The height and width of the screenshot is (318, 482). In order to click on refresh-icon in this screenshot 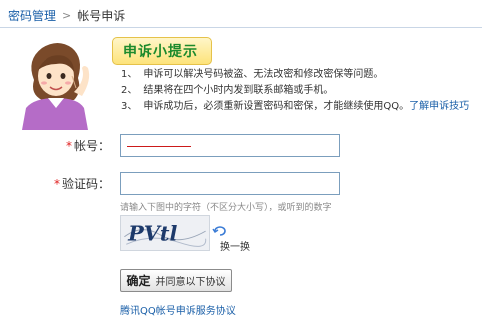, I will do `click(220, 231)`.